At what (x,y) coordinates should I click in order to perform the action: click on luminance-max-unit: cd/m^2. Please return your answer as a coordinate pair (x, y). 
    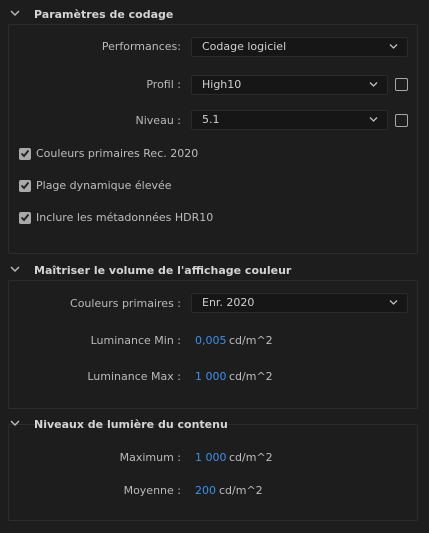
    Looking at the image, I should click on (251, 376).